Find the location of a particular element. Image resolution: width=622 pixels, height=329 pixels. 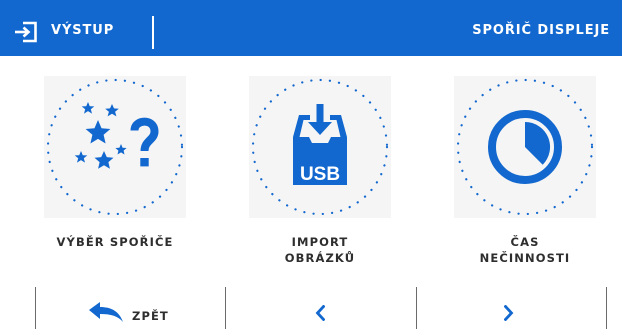

nav-divider is located at coordinates (606, 308).